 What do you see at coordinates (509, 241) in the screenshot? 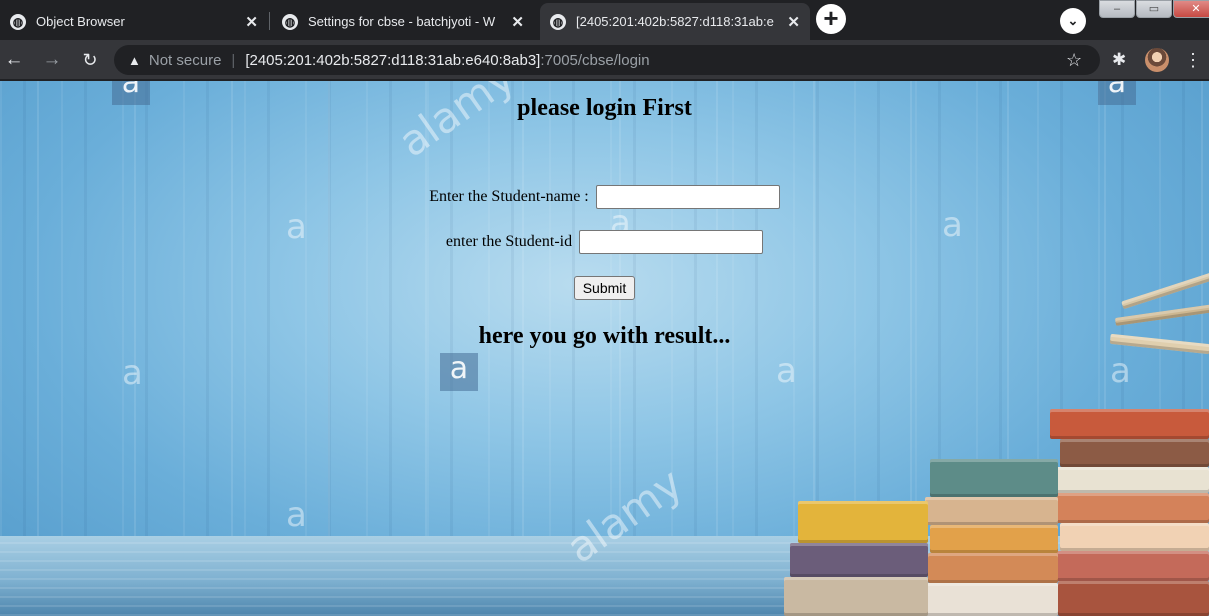
I see `student-id-label: enter the Student-id` at bounding box center [509, 241].